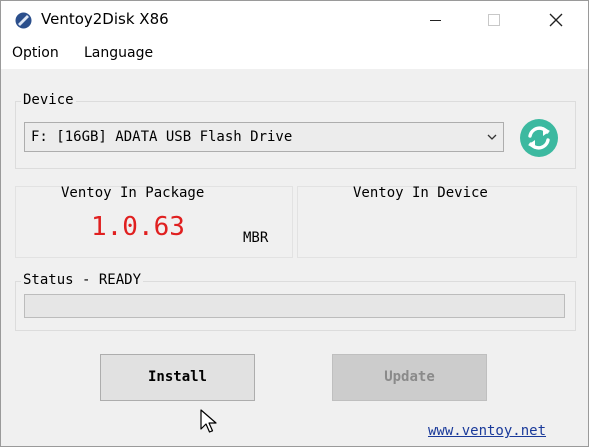 This screenshot has height=447, width=589. I want to click on close-icon, so click(556, 20).